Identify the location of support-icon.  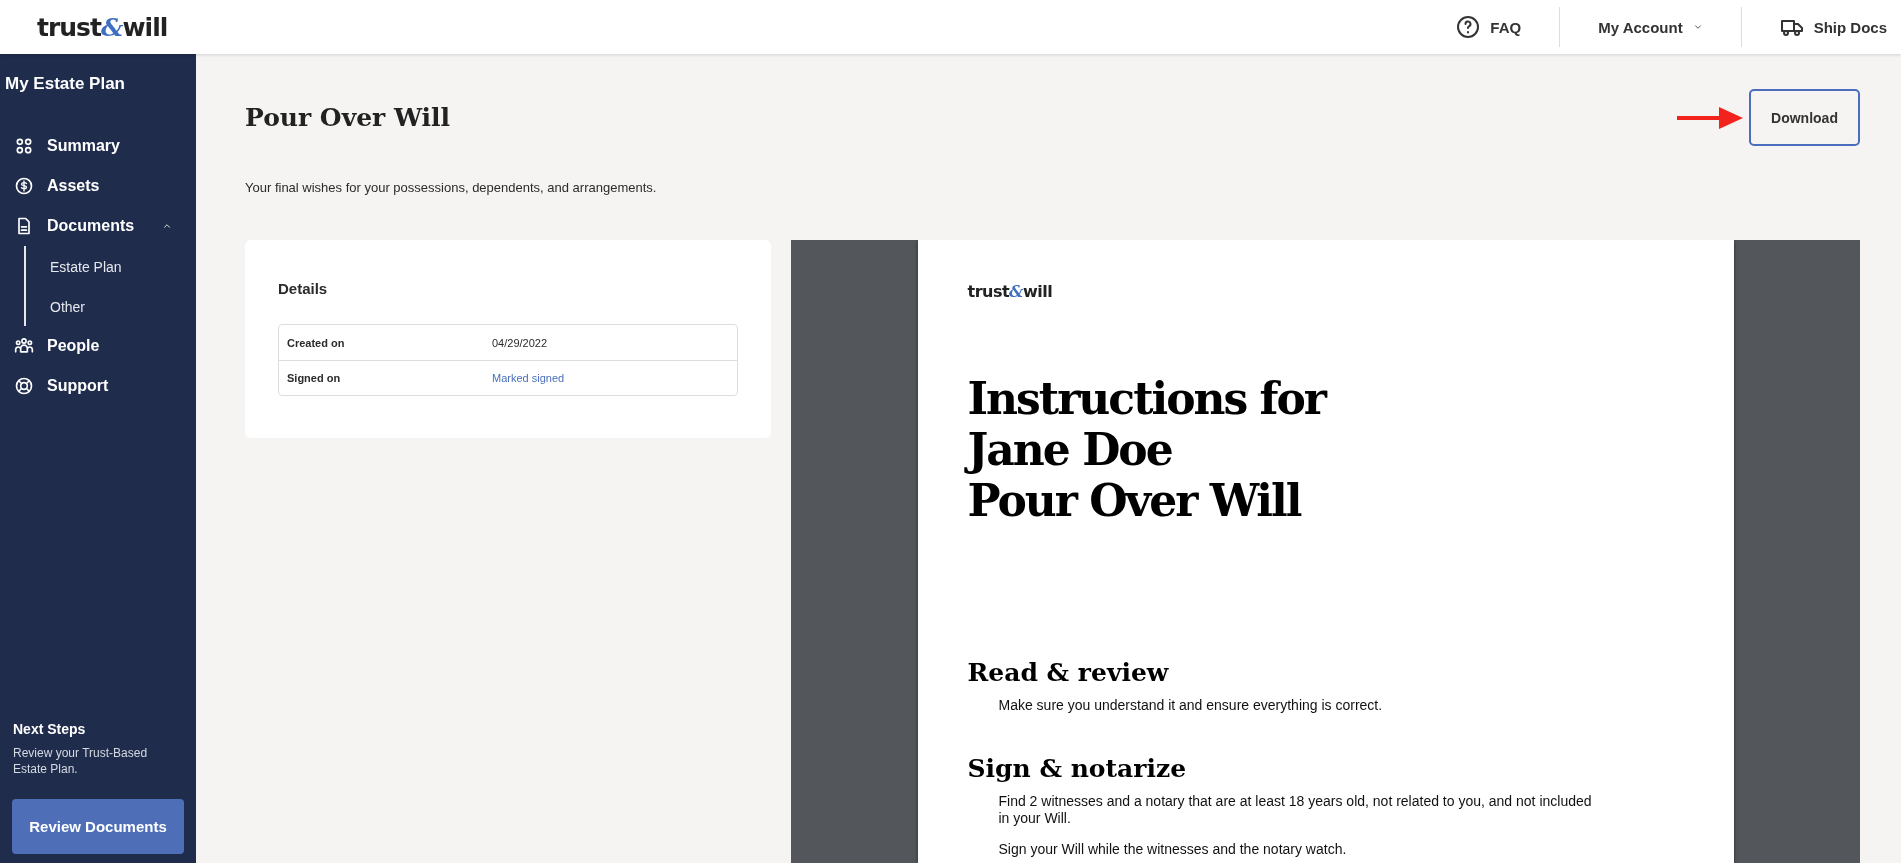
(24, 386).